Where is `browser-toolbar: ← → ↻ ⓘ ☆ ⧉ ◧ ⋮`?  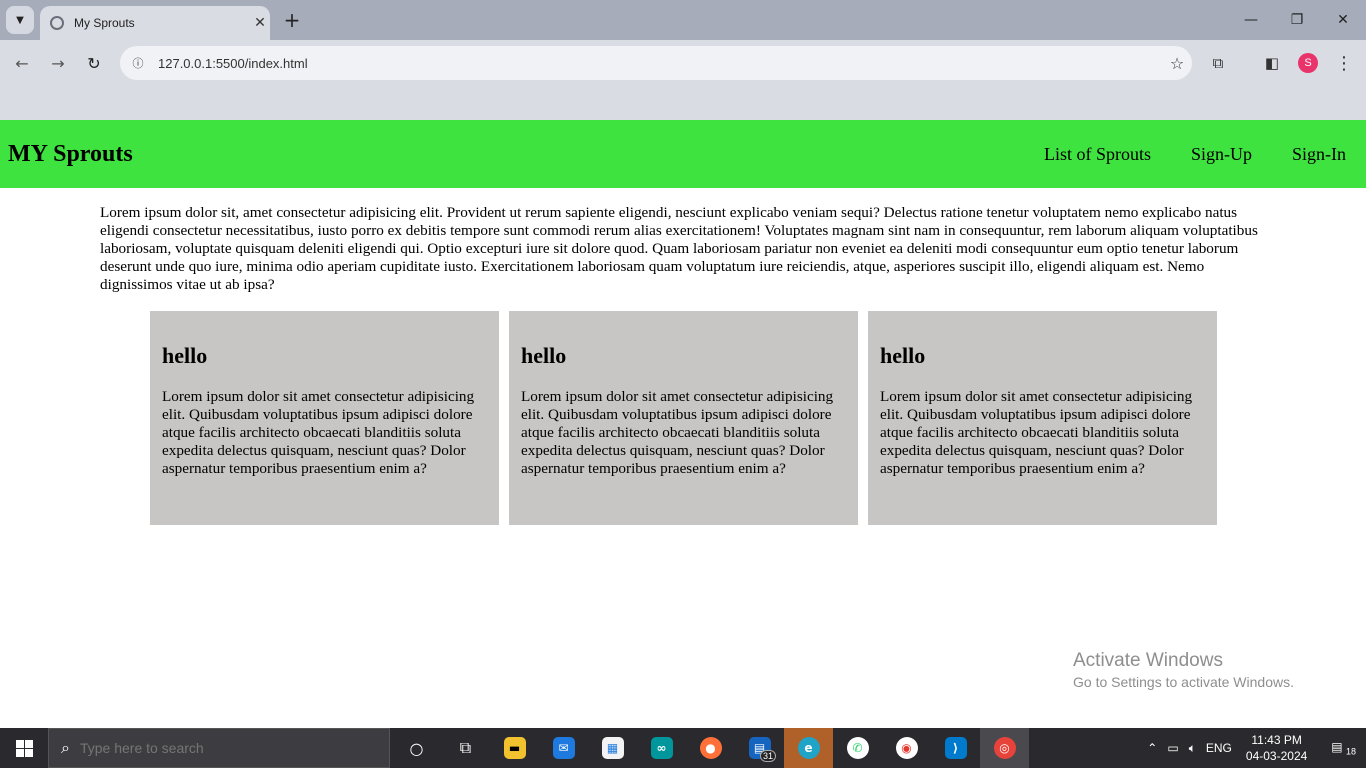
browser-toolbar: ← → ↻ ⓘ ☆ ⧉ ◧ ⋮ is located at coordinates (683, 63).